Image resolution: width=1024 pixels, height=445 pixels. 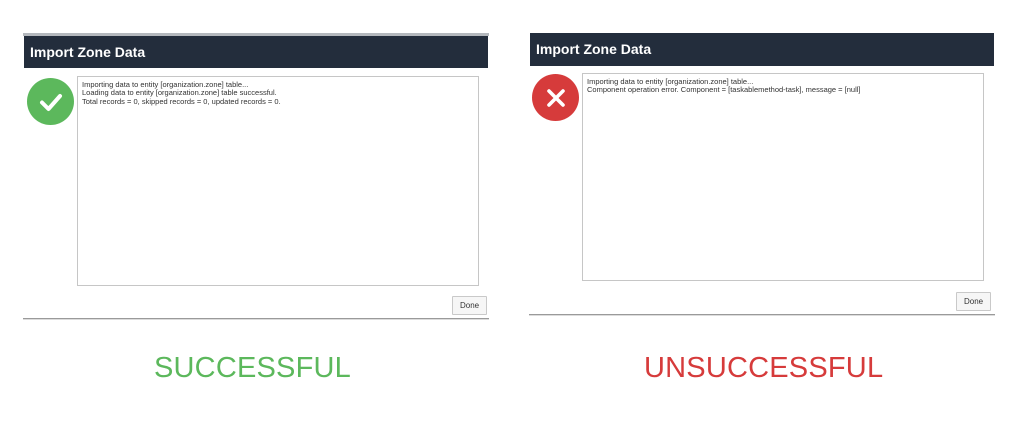 I want to click on failure-status-icon, so click(x=555, y=97).